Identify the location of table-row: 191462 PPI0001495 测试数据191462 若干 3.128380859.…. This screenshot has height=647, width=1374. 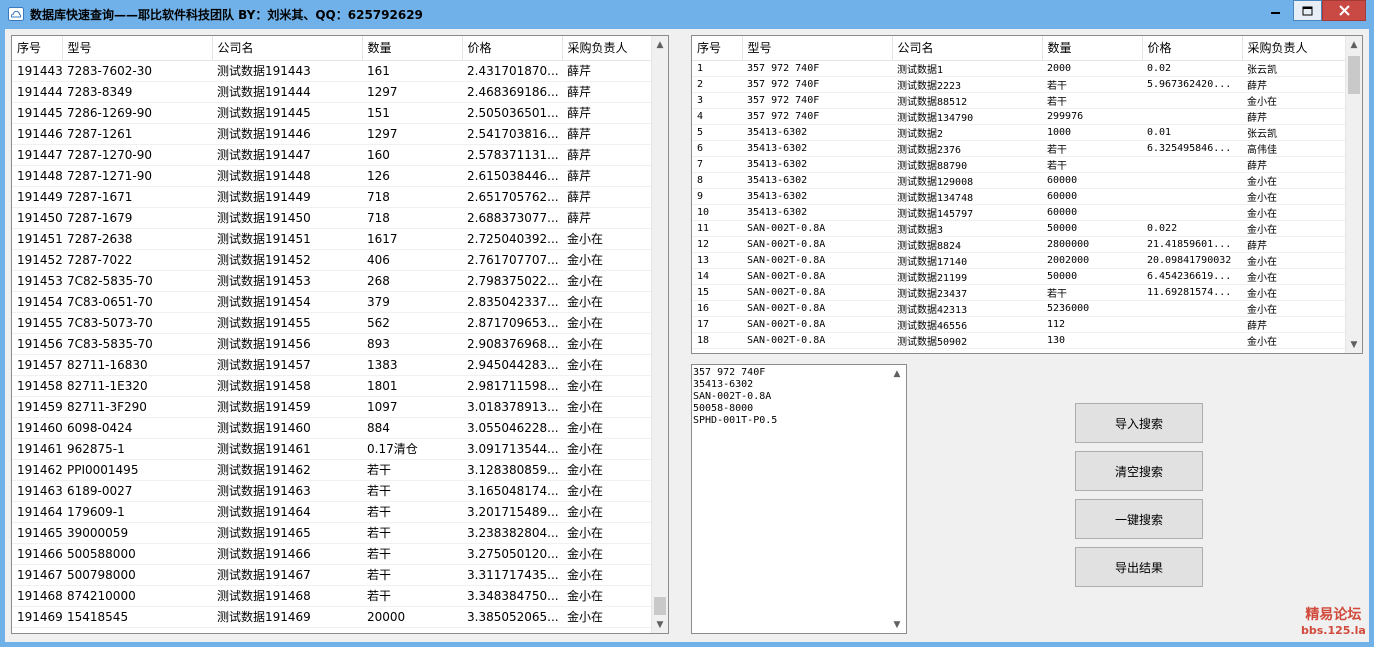
(332, 470).